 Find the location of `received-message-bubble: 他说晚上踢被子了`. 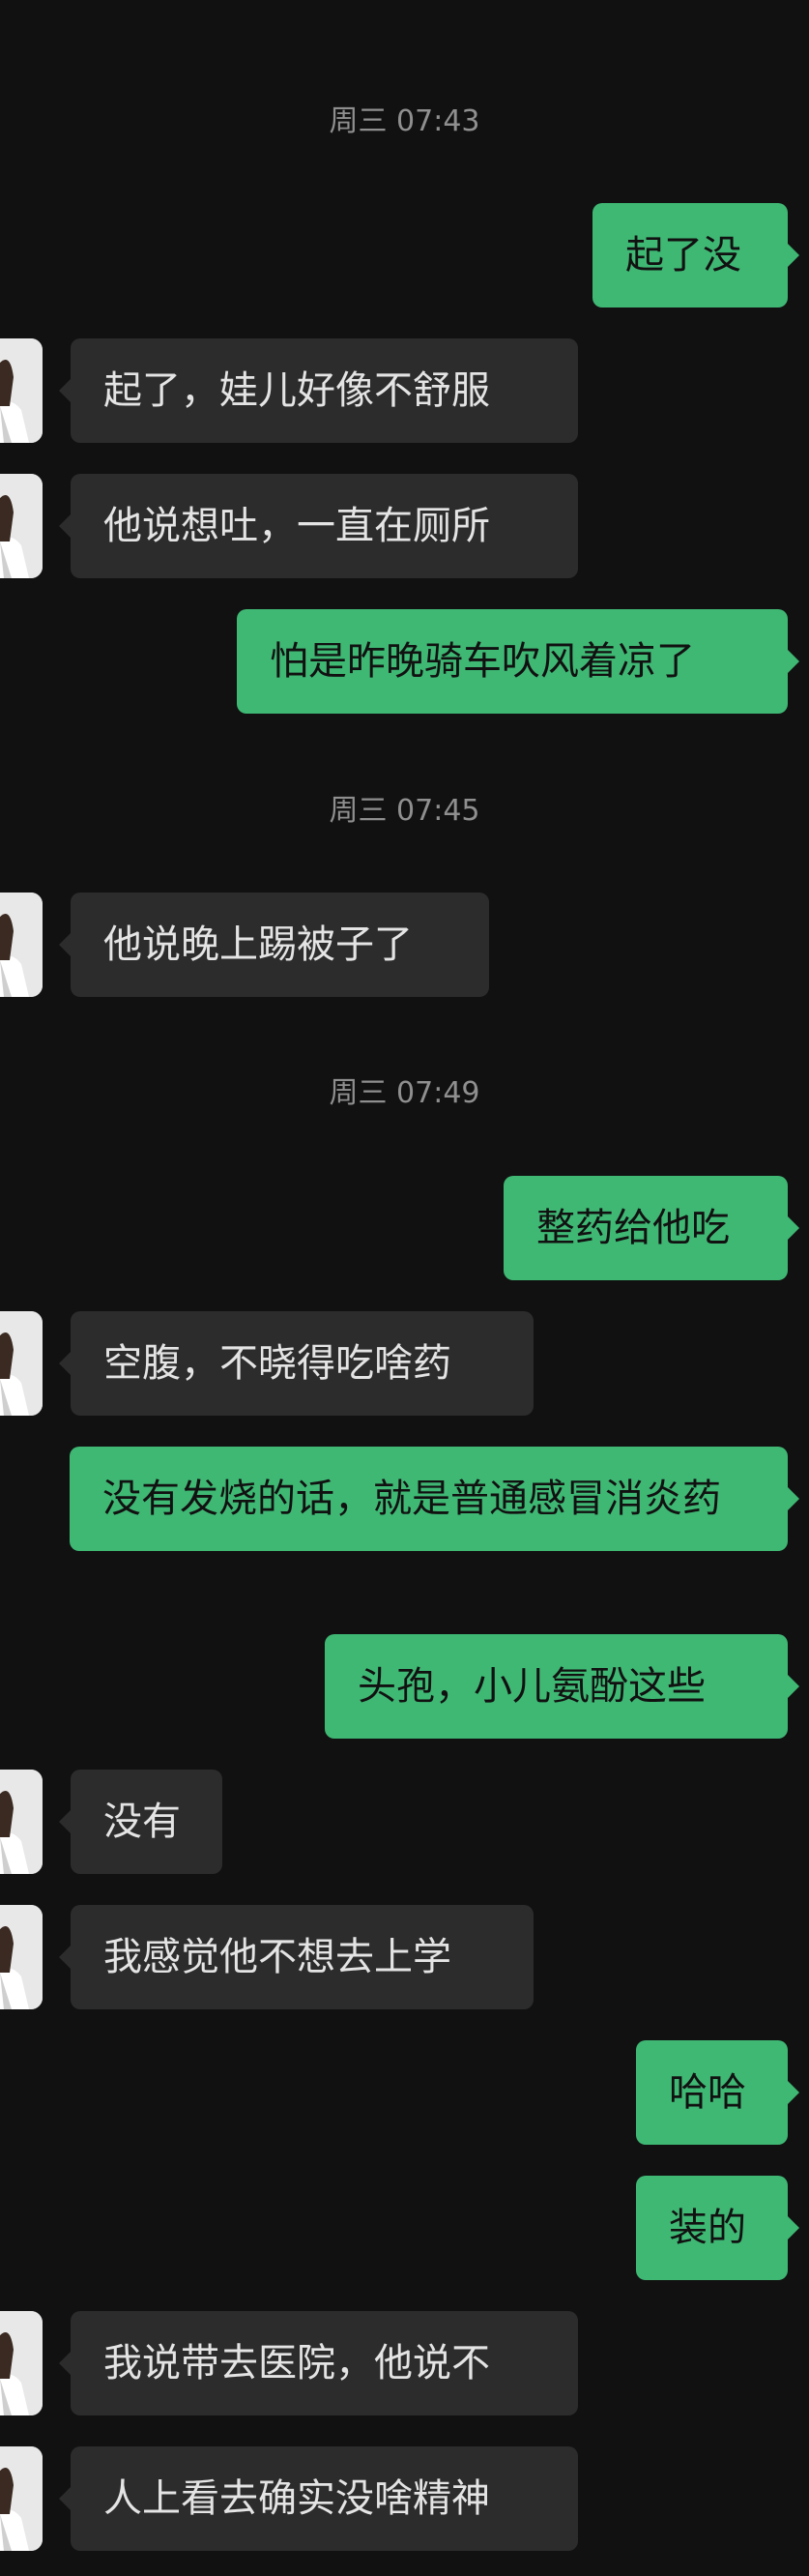

received-message-bubble: 他说晚上踢被子了 is located at coordinates (274, 945).